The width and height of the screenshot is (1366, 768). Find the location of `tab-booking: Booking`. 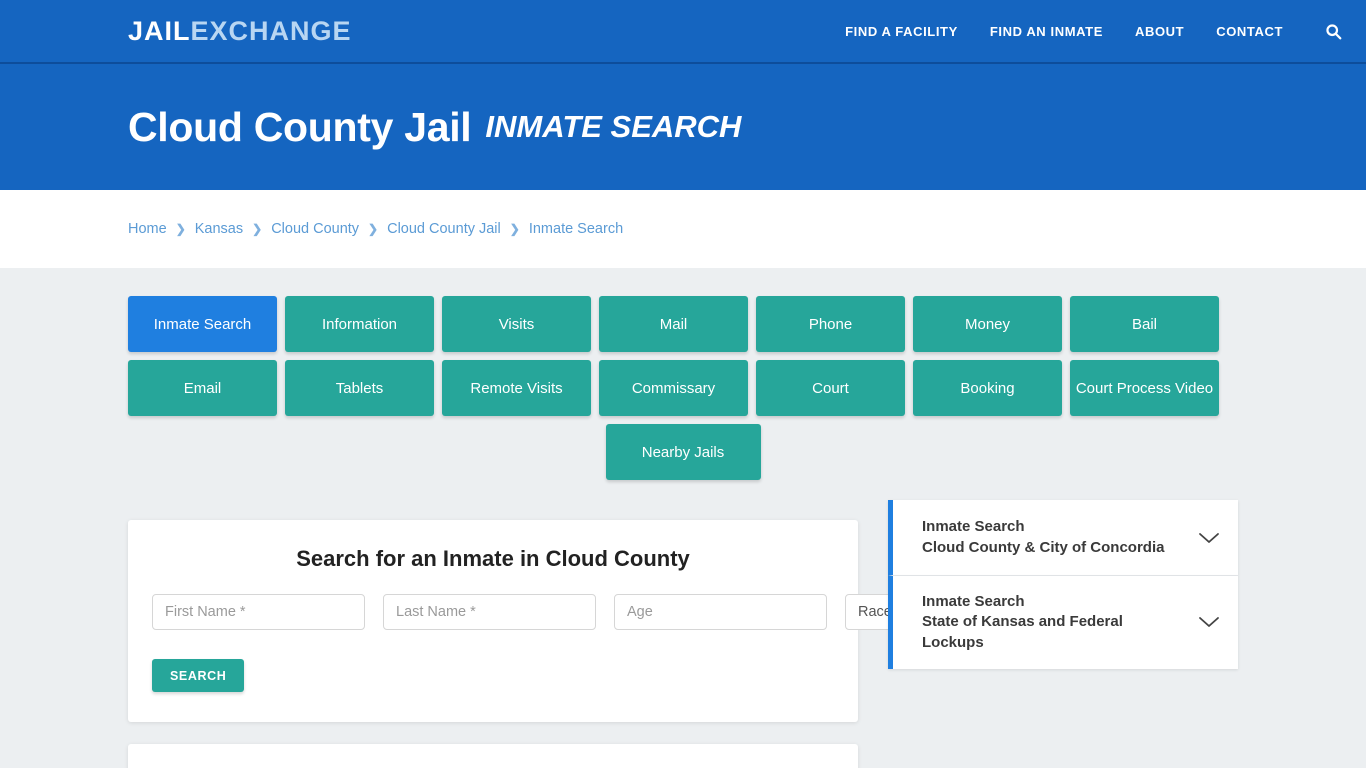

tab-booking: Booking is located at coordinates (987, 388).